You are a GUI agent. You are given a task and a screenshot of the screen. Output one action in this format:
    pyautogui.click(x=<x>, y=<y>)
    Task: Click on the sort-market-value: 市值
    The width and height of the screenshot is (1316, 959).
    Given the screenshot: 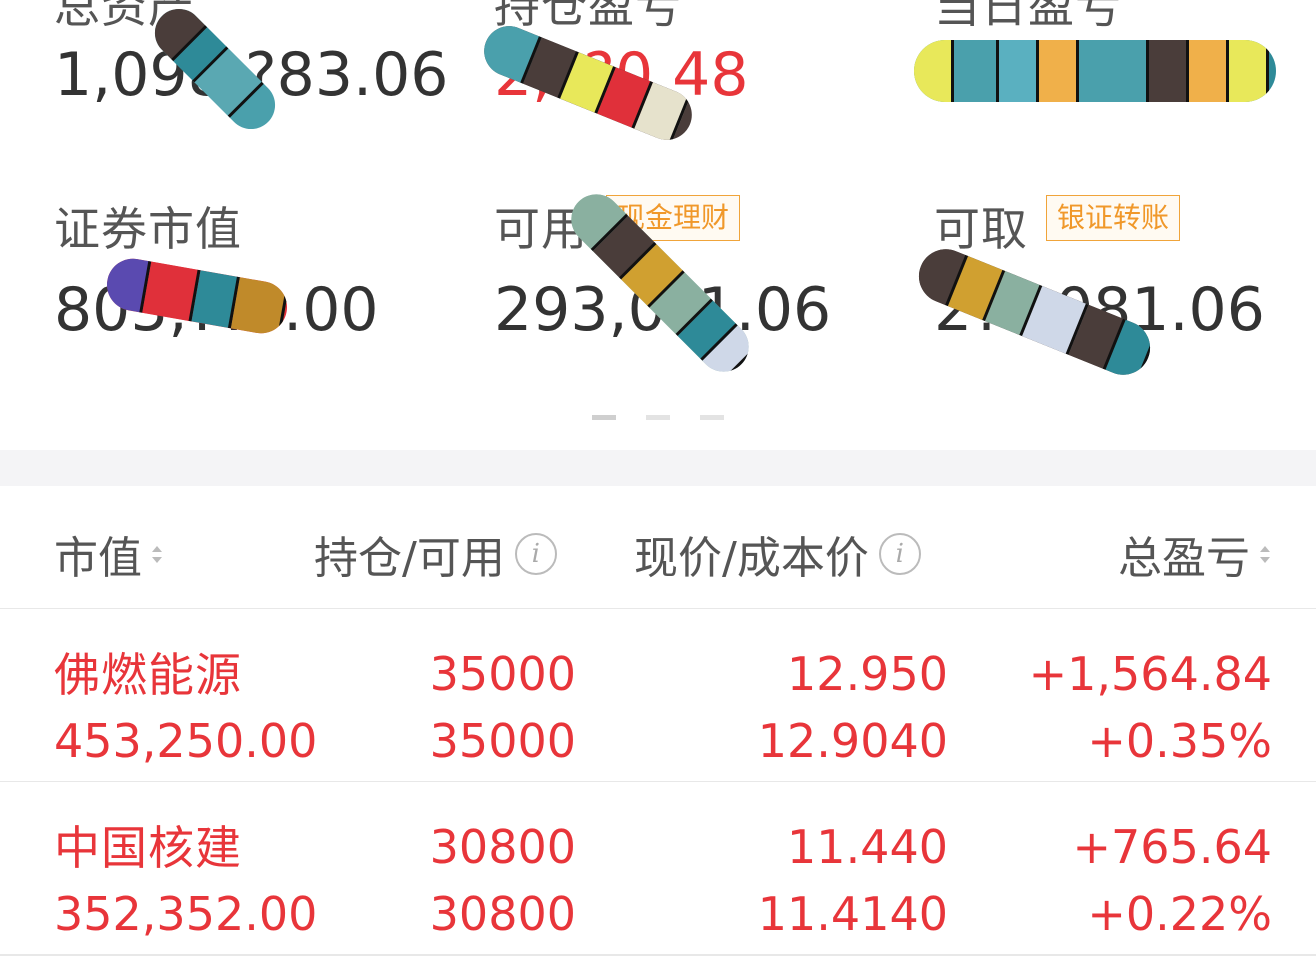 What is the action you would take?
    pyautogui.click(x=108, y=554)
    